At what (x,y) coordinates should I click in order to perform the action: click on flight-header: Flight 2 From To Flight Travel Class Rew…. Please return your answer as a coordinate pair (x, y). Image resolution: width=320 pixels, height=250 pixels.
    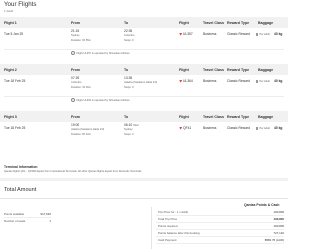
    Looking at the image, I should click on (144, 69).